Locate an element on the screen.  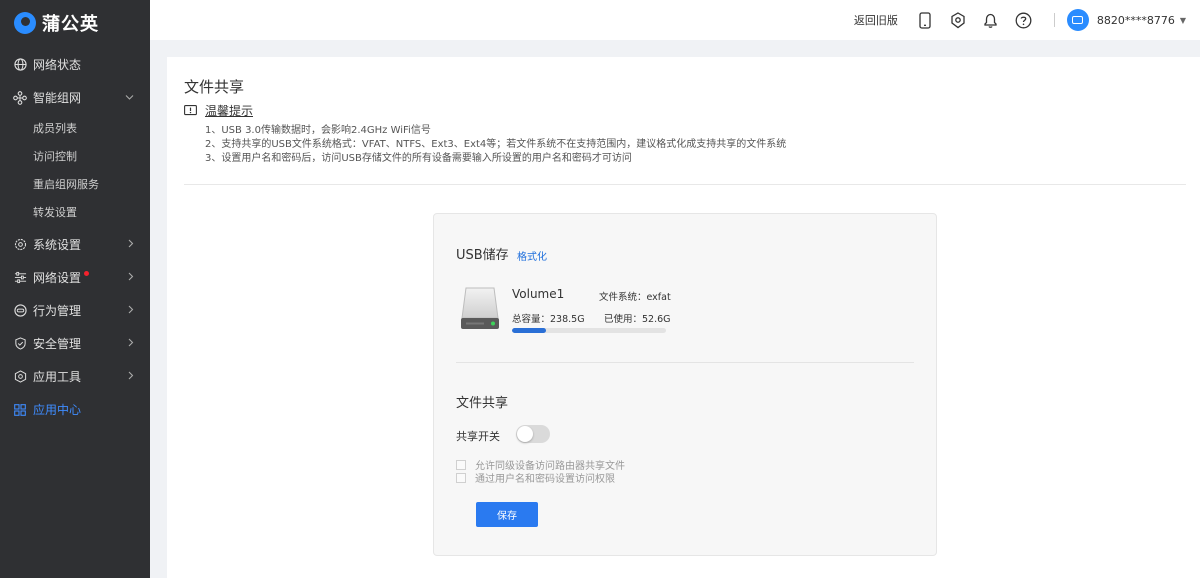
sidebar-subitem-label: 重启组网服务 is located at coordinates (66, 184).